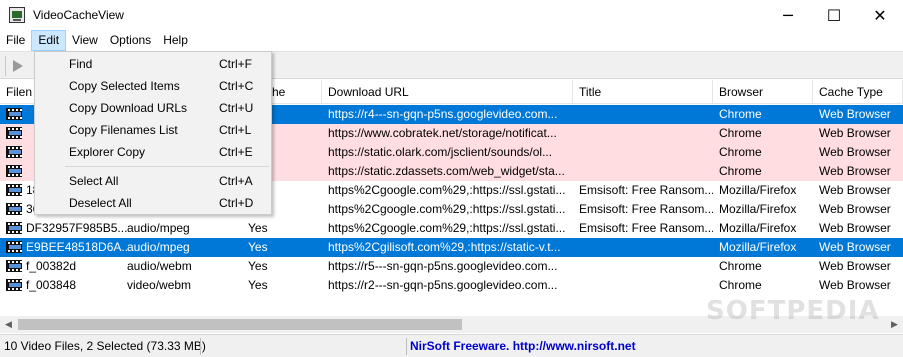  Describe the element at coordinates (236, 203) in the screenshot. I see `menu-item-shortcut: Ctrl+D` at that location.